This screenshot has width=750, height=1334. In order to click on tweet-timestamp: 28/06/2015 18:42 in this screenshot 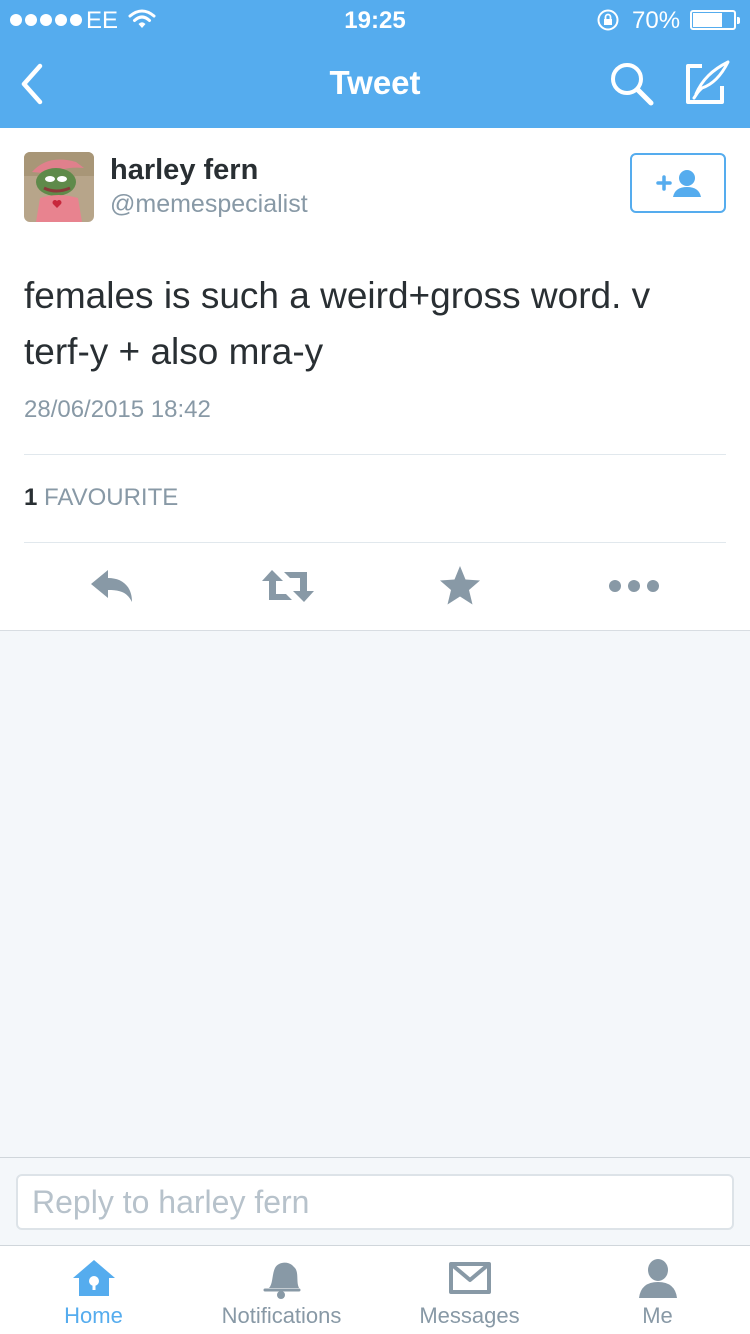, I will do `click(117, 409)`.